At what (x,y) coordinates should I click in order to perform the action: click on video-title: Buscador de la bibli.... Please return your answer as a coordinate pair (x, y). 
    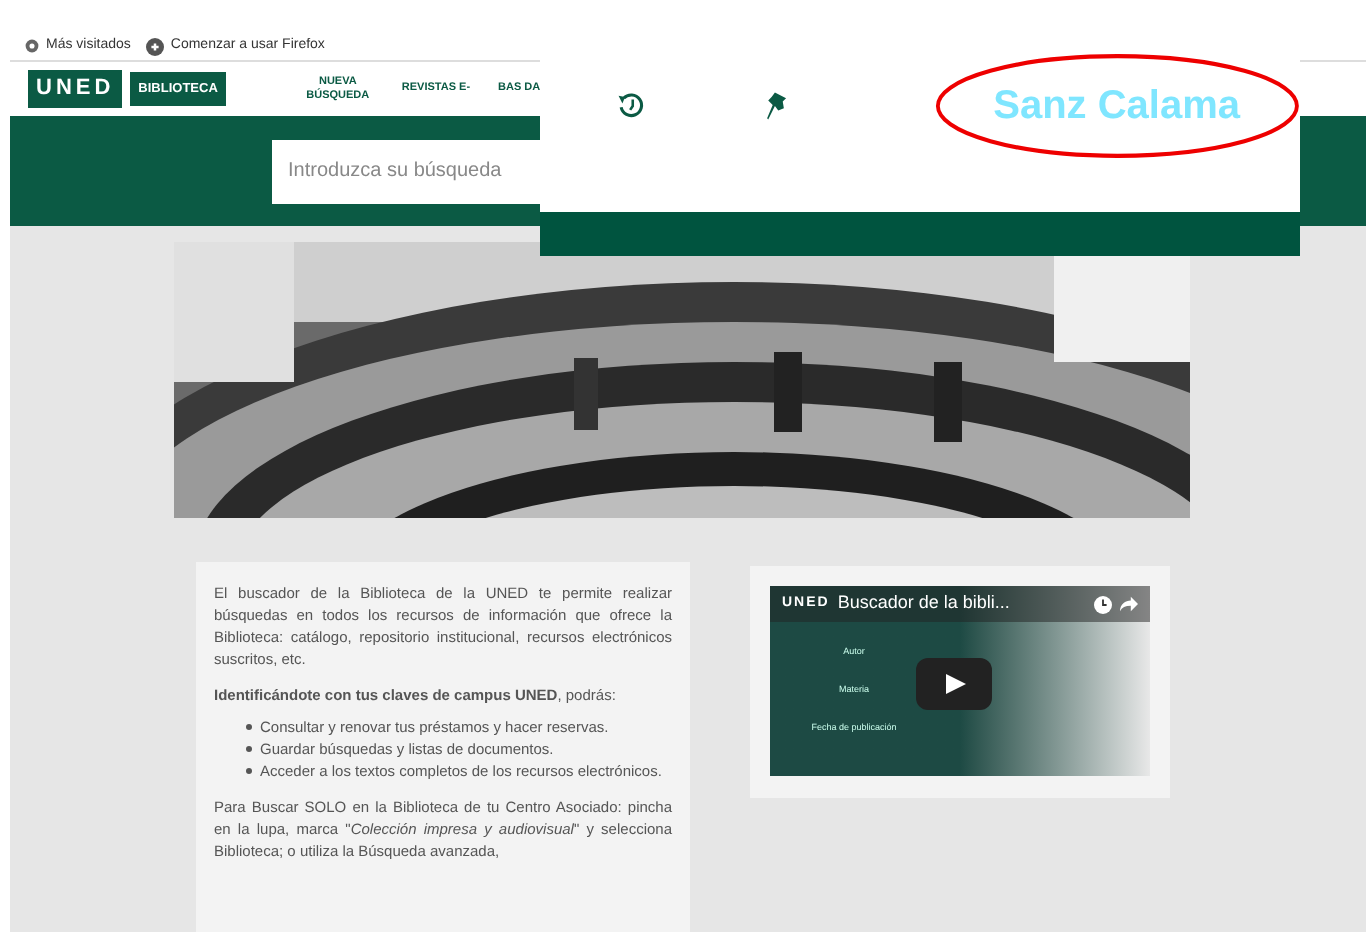
    Looking at the image, I should click on (923, 604).